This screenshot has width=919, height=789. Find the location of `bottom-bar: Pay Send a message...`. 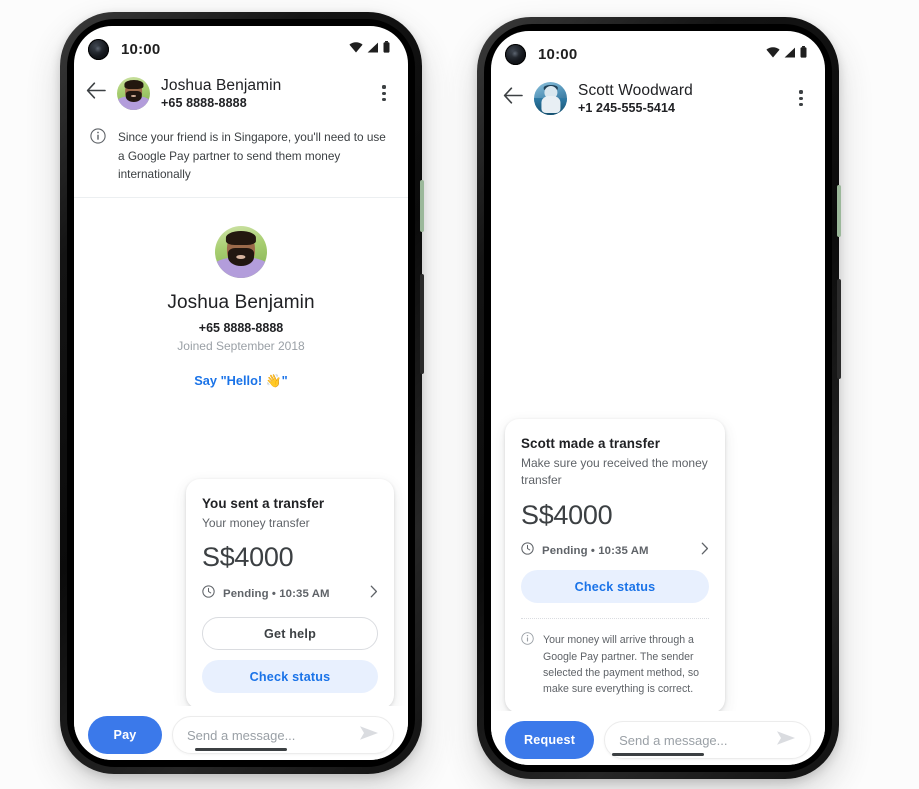

bottom-bar: Pay Send a message... is located at coordinates (241, 733).